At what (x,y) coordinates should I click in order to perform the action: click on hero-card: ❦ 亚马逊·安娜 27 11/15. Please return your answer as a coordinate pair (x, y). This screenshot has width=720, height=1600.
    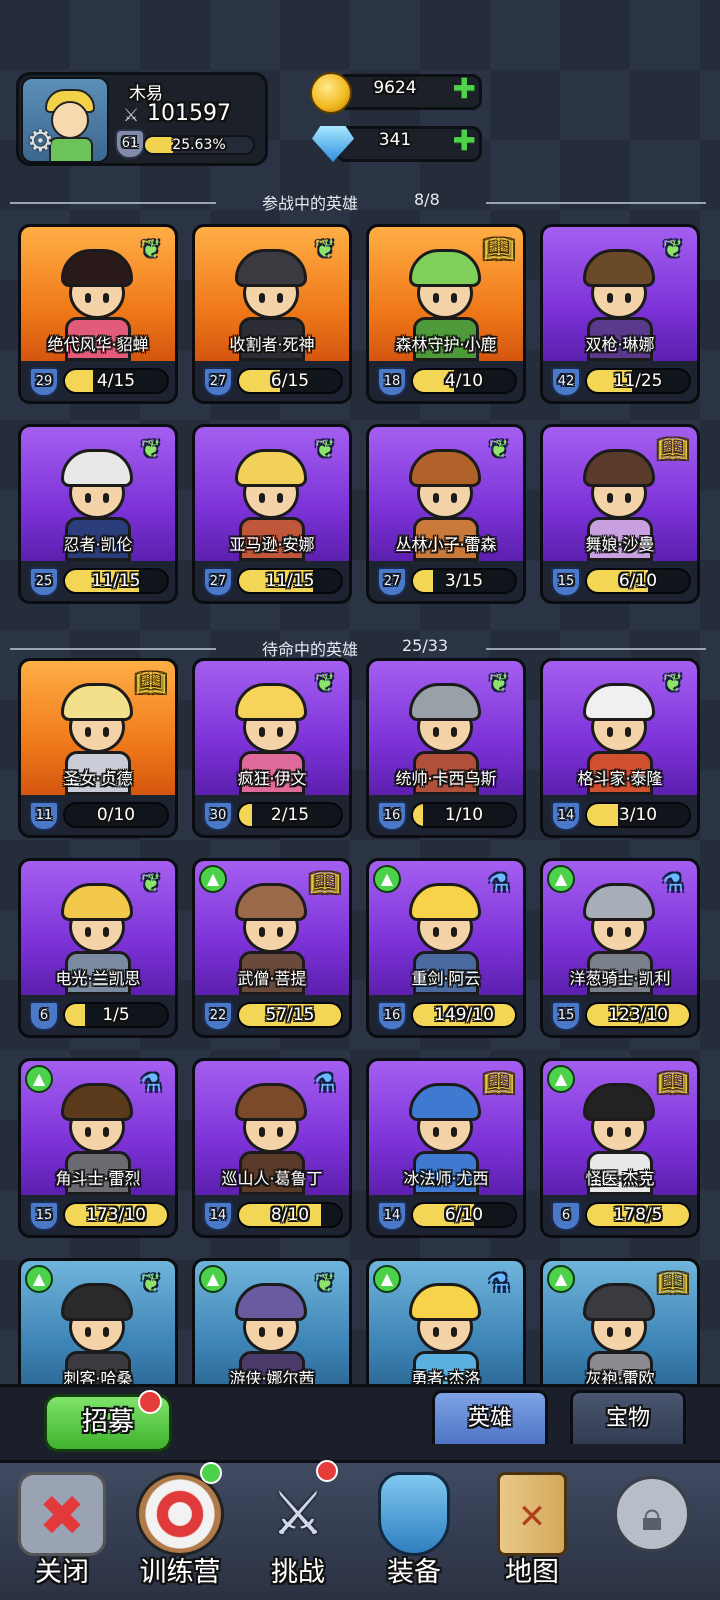
    Looking at the image, I should click on (272, 514).